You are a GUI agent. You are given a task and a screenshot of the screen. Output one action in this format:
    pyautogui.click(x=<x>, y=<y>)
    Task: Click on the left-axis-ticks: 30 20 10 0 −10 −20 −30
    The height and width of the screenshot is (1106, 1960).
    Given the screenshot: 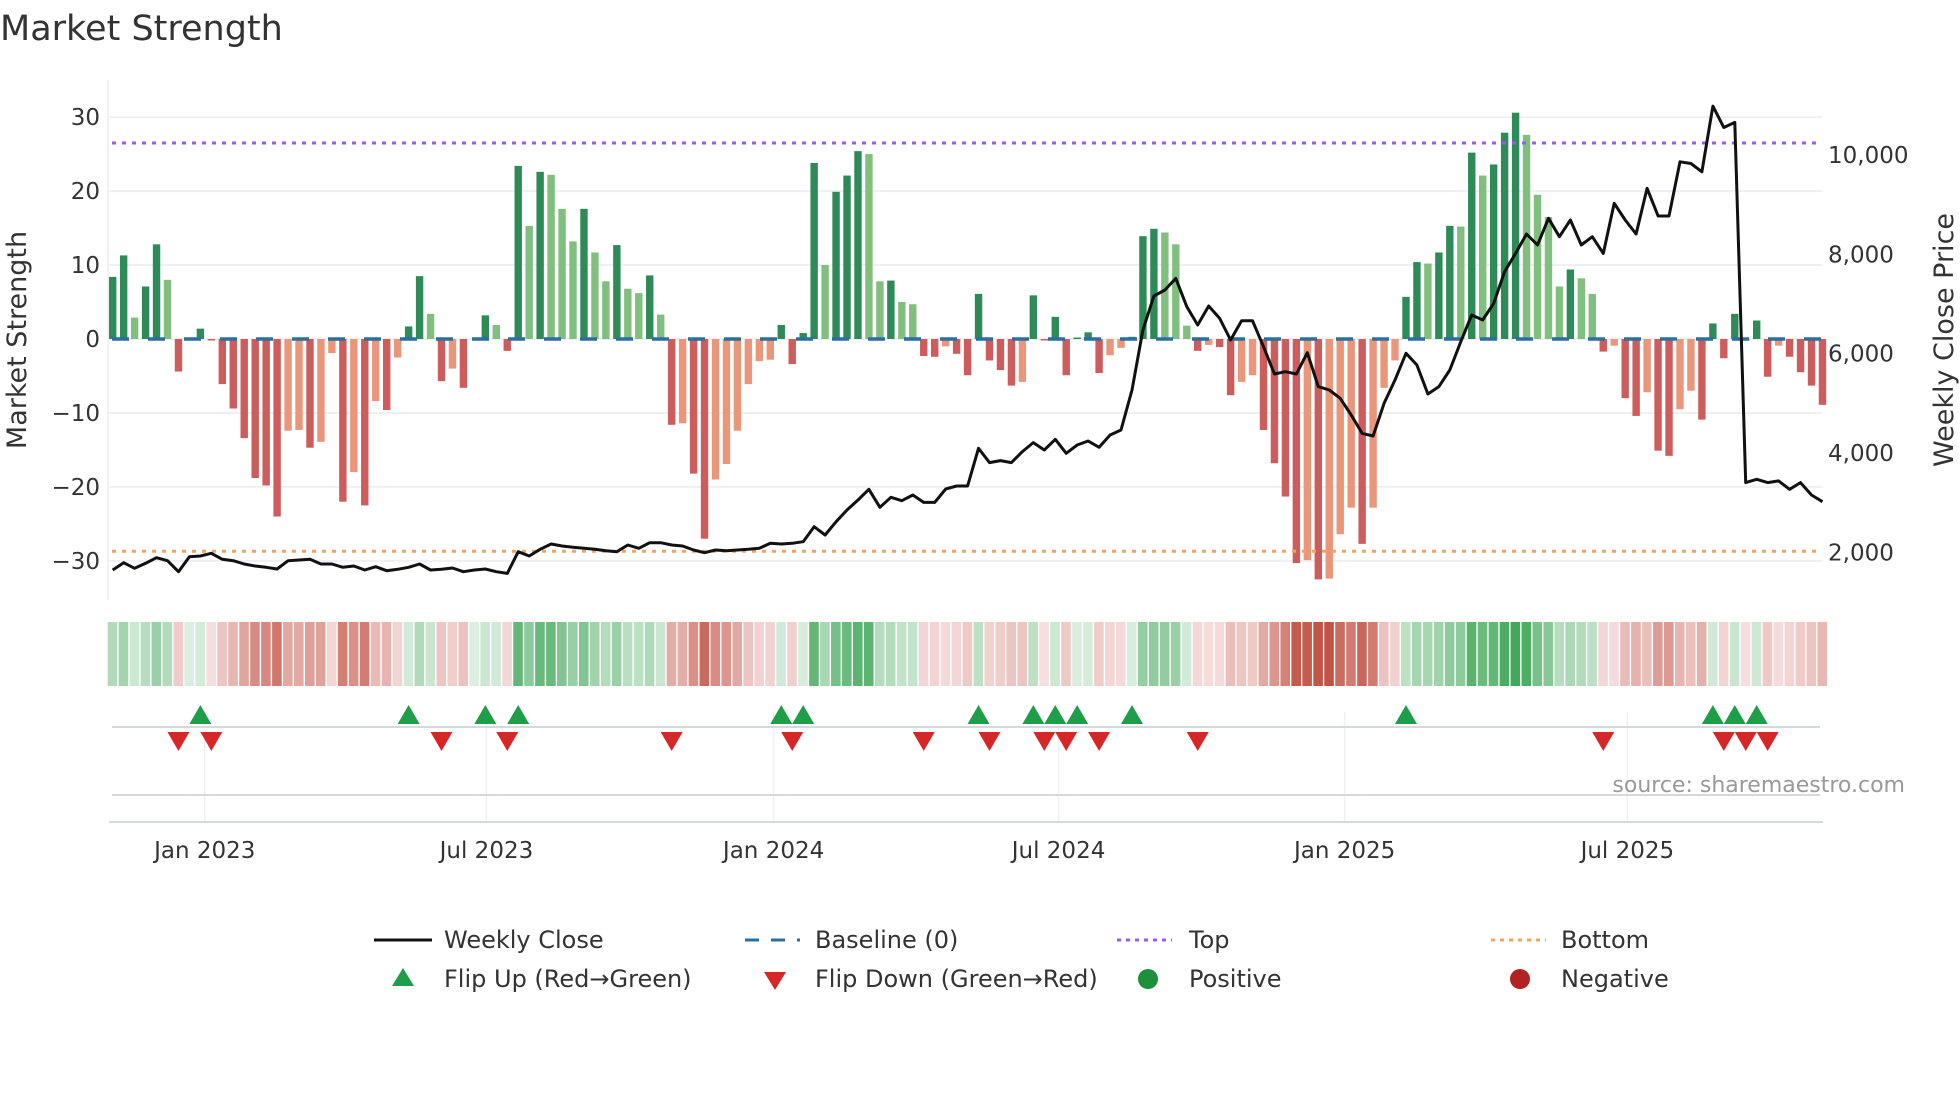 What is the action you would take?
    pyautogui.click(x=75, y=340)
    